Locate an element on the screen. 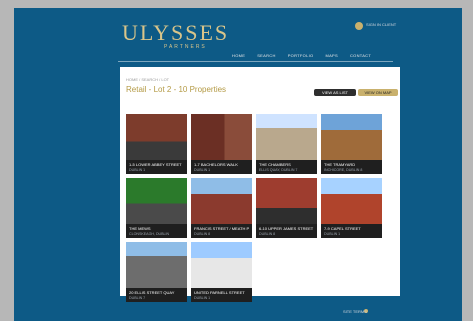  property-title: 1-7 BACHELORS WALK is located at coordinates (216, 164).